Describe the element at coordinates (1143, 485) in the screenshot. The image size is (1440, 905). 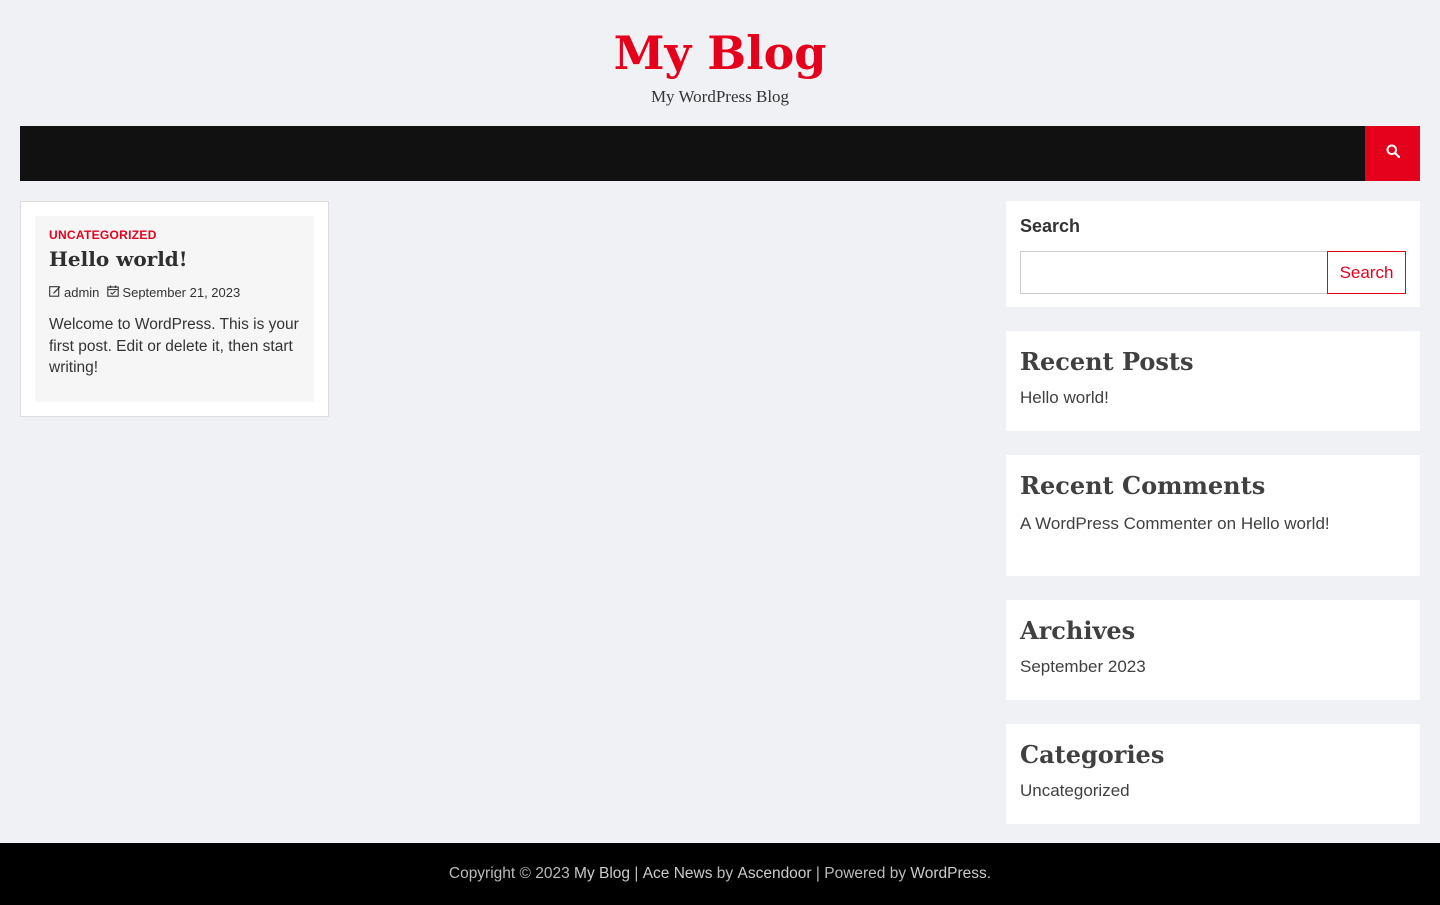
I see `recent-comments-title: Recent Comments` at that location.